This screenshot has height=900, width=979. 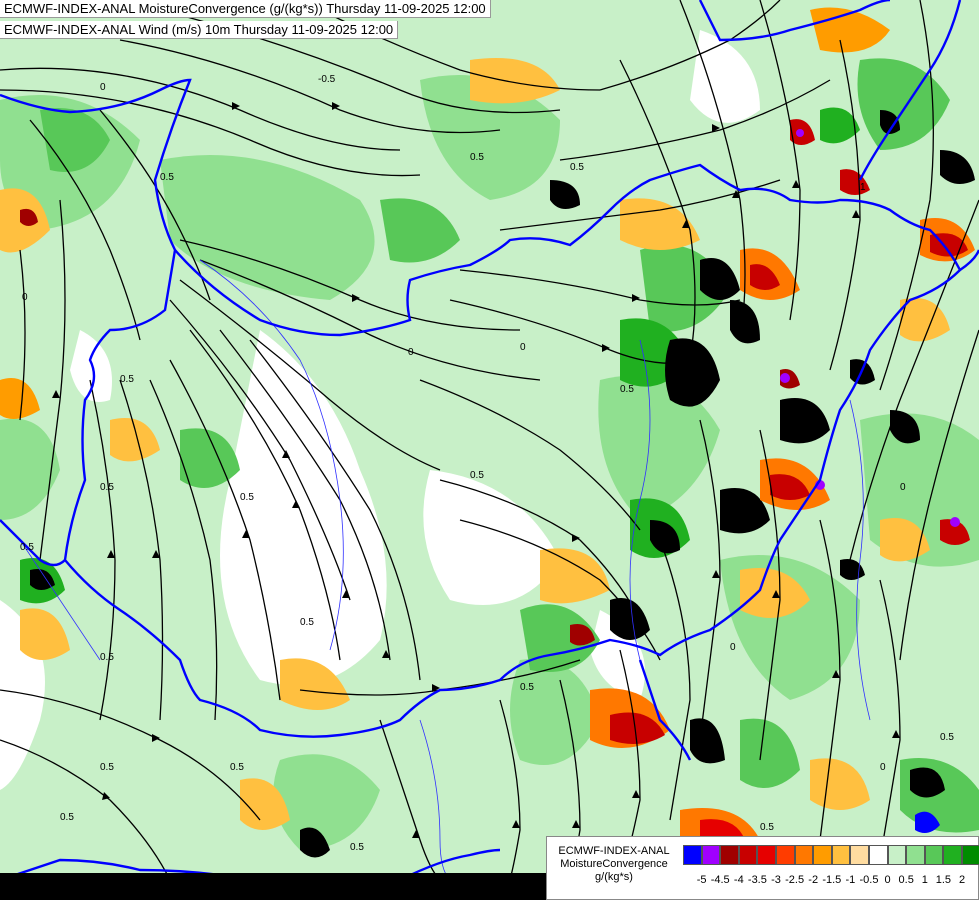 I want to click on legend-tick-label: 0.5, so click(x=906, y=880).